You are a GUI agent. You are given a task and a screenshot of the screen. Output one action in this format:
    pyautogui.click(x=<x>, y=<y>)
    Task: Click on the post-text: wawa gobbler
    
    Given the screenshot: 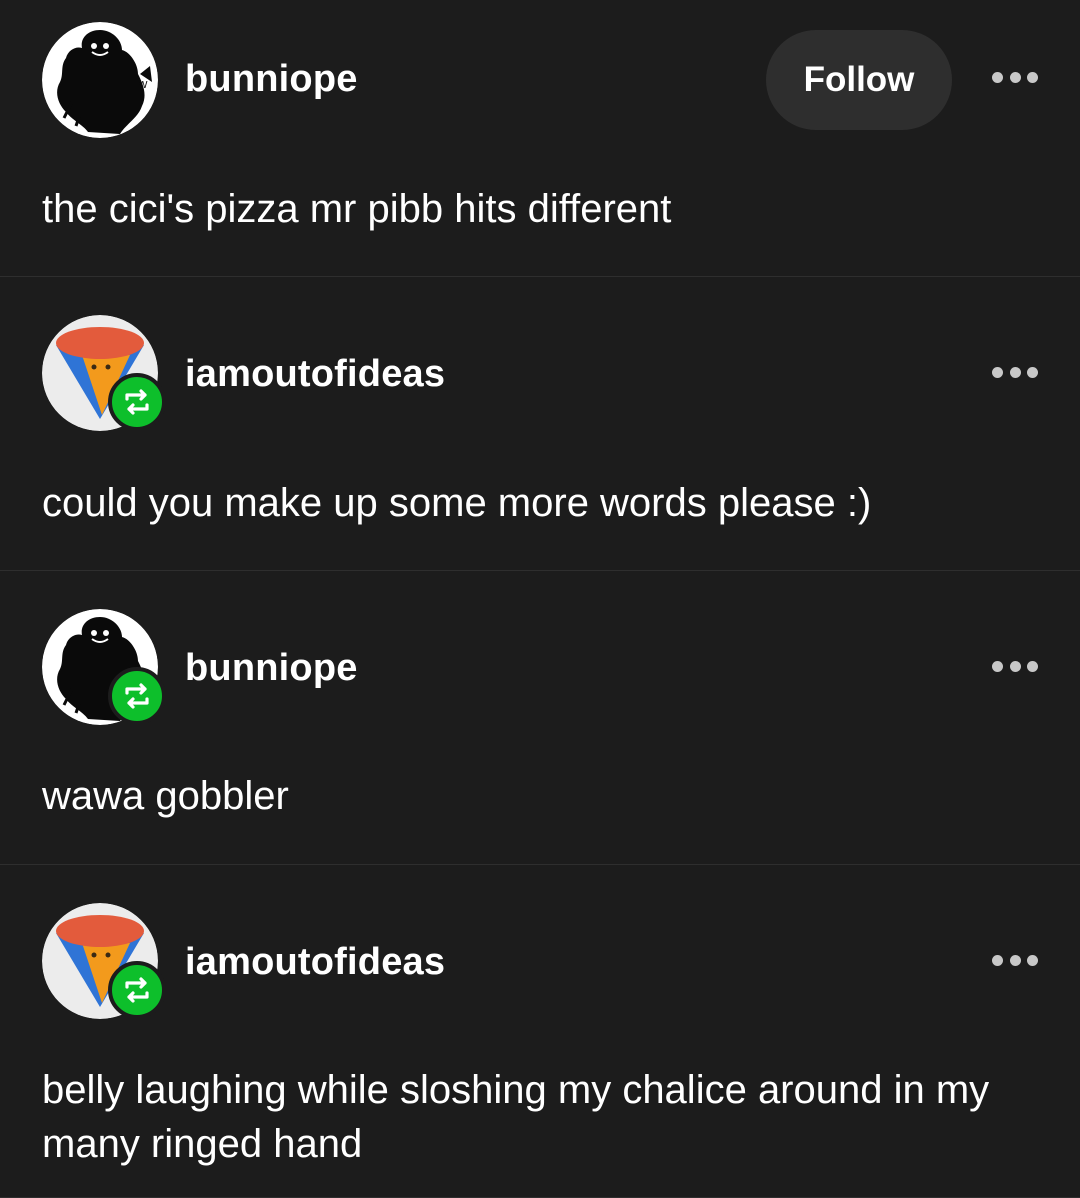 What is the action you would take?
    pyautogui.click(x=165, y=796)
    